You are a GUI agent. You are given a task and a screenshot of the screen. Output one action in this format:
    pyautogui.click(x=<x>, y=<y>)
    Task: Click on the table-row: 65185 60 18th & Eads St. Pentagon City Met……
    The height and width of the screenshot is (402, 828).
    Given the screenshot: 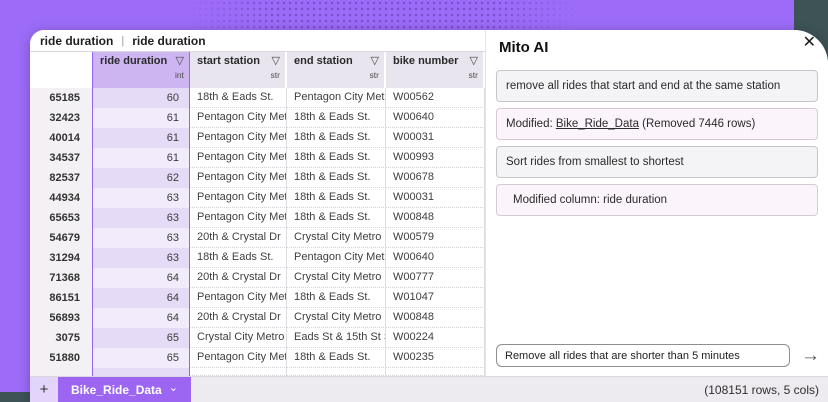 What is the action you would take?
    pyautogui.click(x=257, y=98)
    